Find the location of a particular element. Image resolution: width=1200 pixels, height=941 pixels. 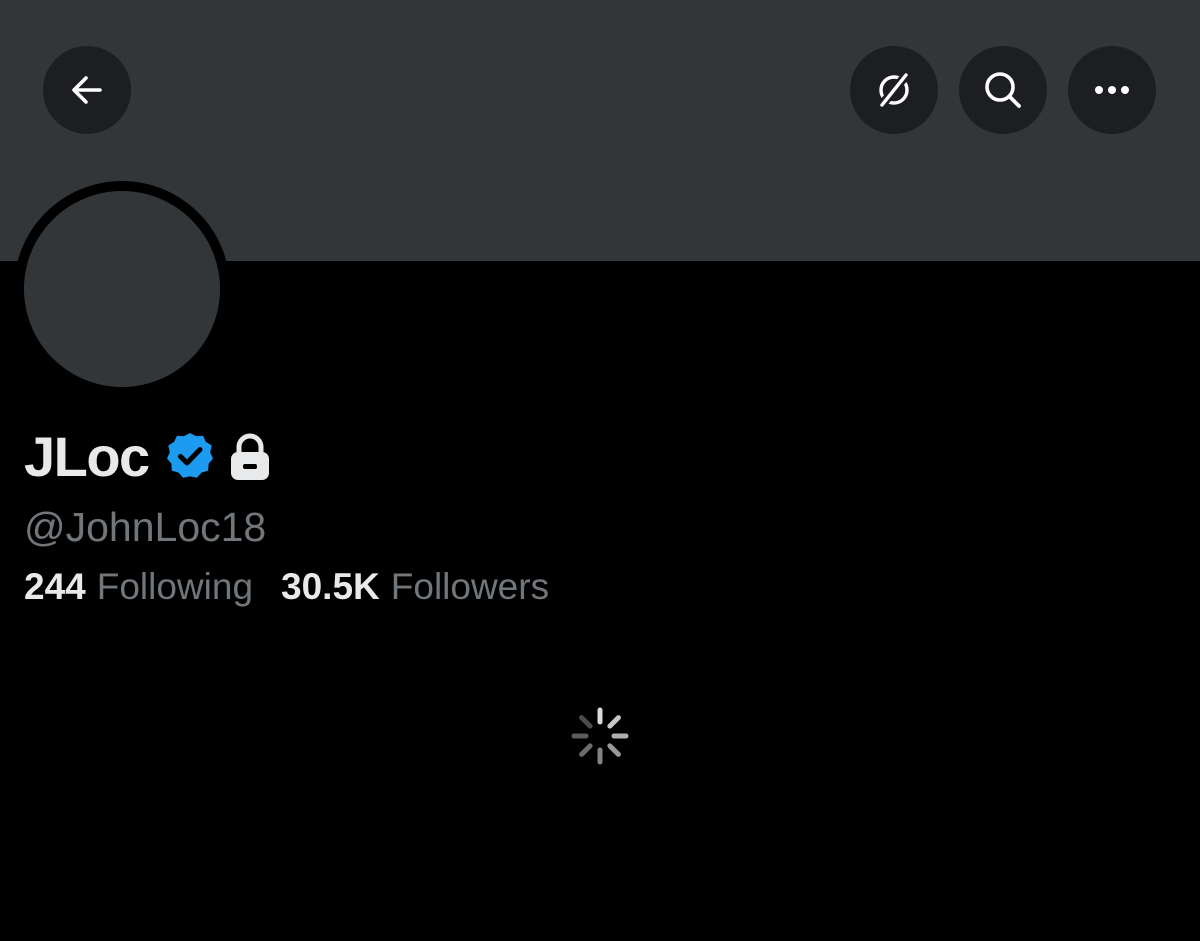

name-row: JLoc is located at coordinates (147, 457).